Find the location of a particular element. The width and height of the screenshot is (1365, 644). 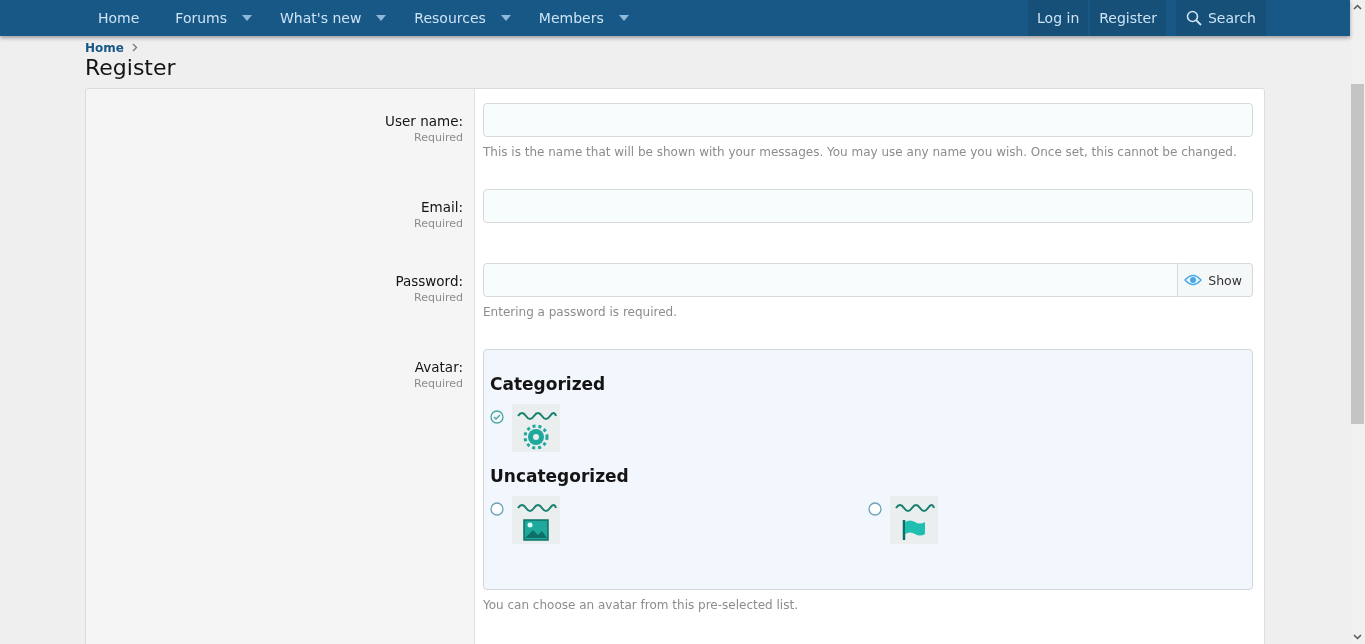

breadcrumb-link: Home is located at coordinates (104, 47).